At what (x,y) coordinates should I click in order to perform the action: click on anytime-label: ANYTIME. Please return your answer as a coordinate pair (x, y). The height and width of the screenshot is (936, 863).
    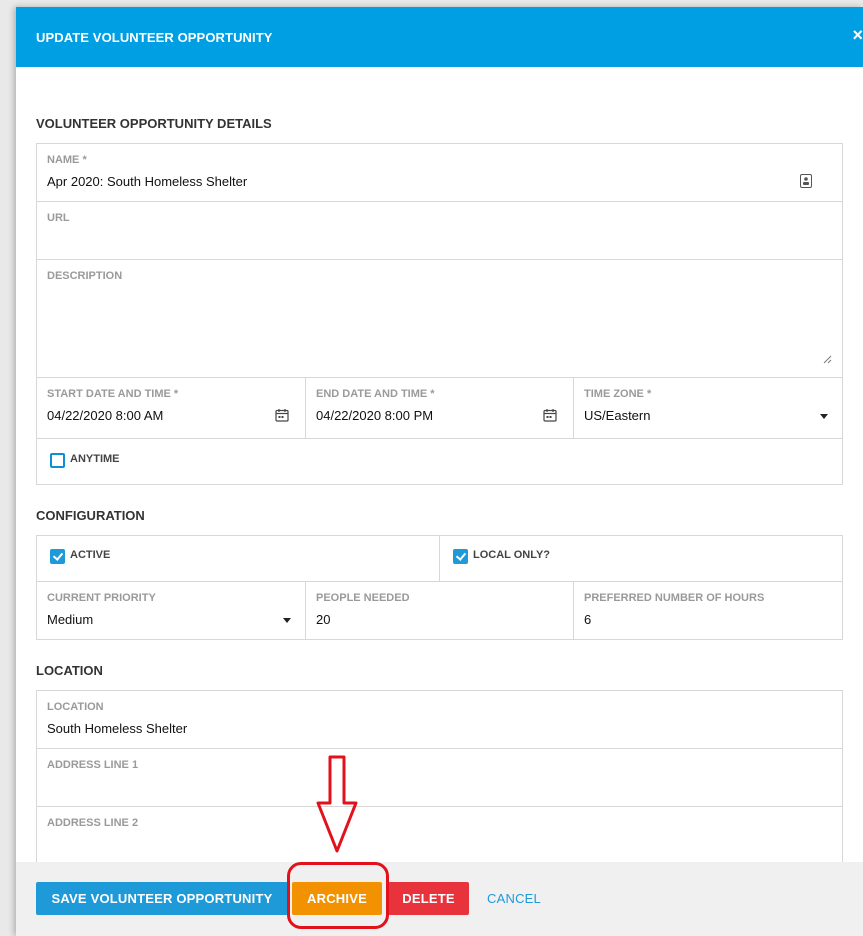
    Looking at the image, I should click on (95, 459).